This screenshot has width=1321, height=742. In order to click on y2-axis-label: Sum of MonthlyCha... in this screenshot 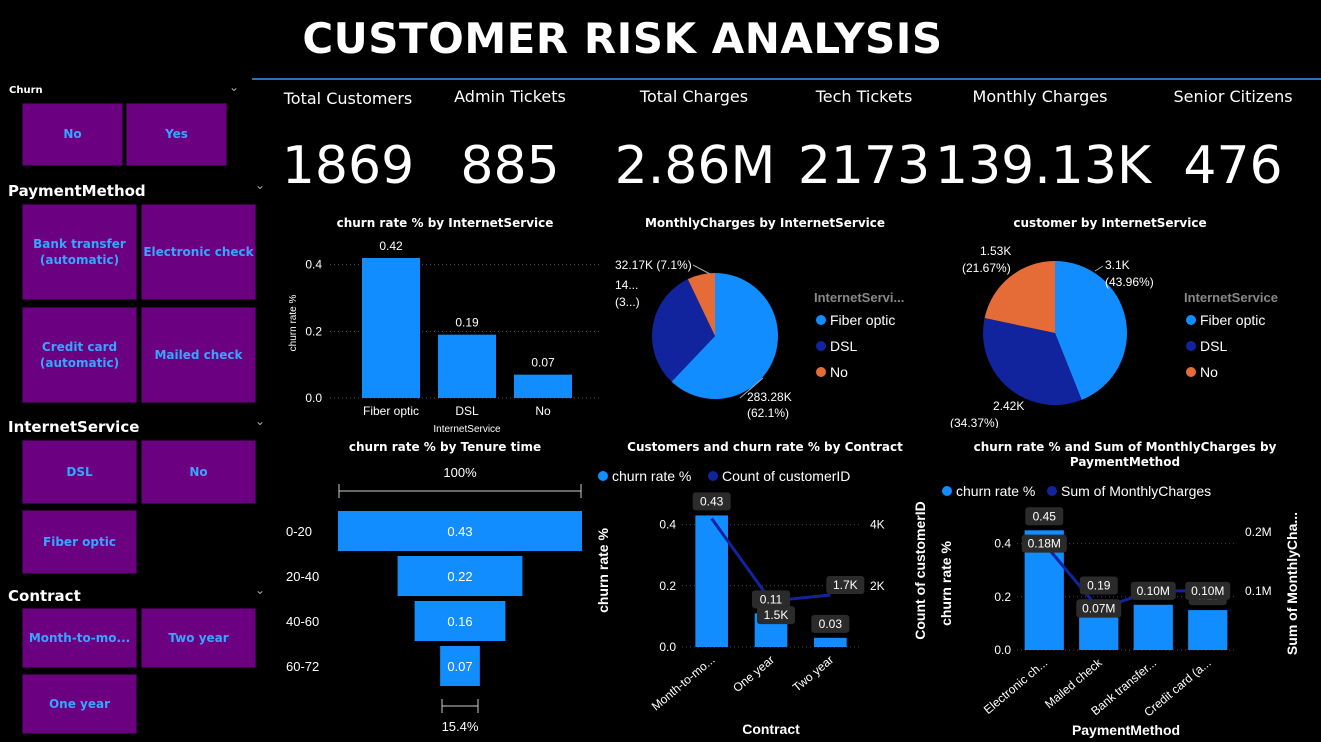, I will do `click(1292, 583)`.